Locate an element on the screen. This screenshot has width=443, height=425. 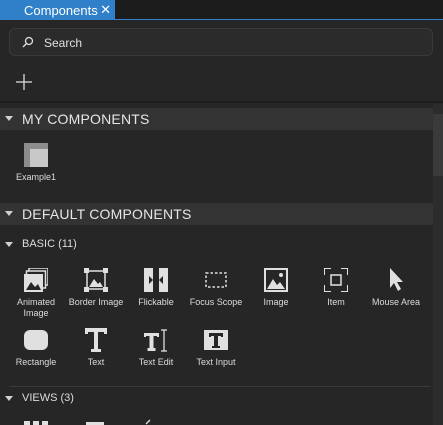
component-label: Animated Image is located at coordinates (36, 307).